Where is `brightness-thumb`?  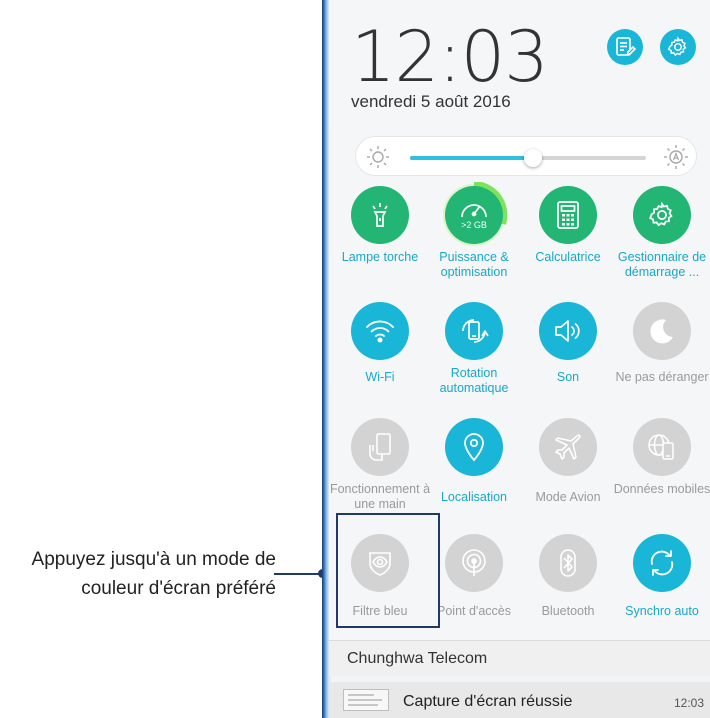
brightness-thumb is located at coordinates (532, 158).